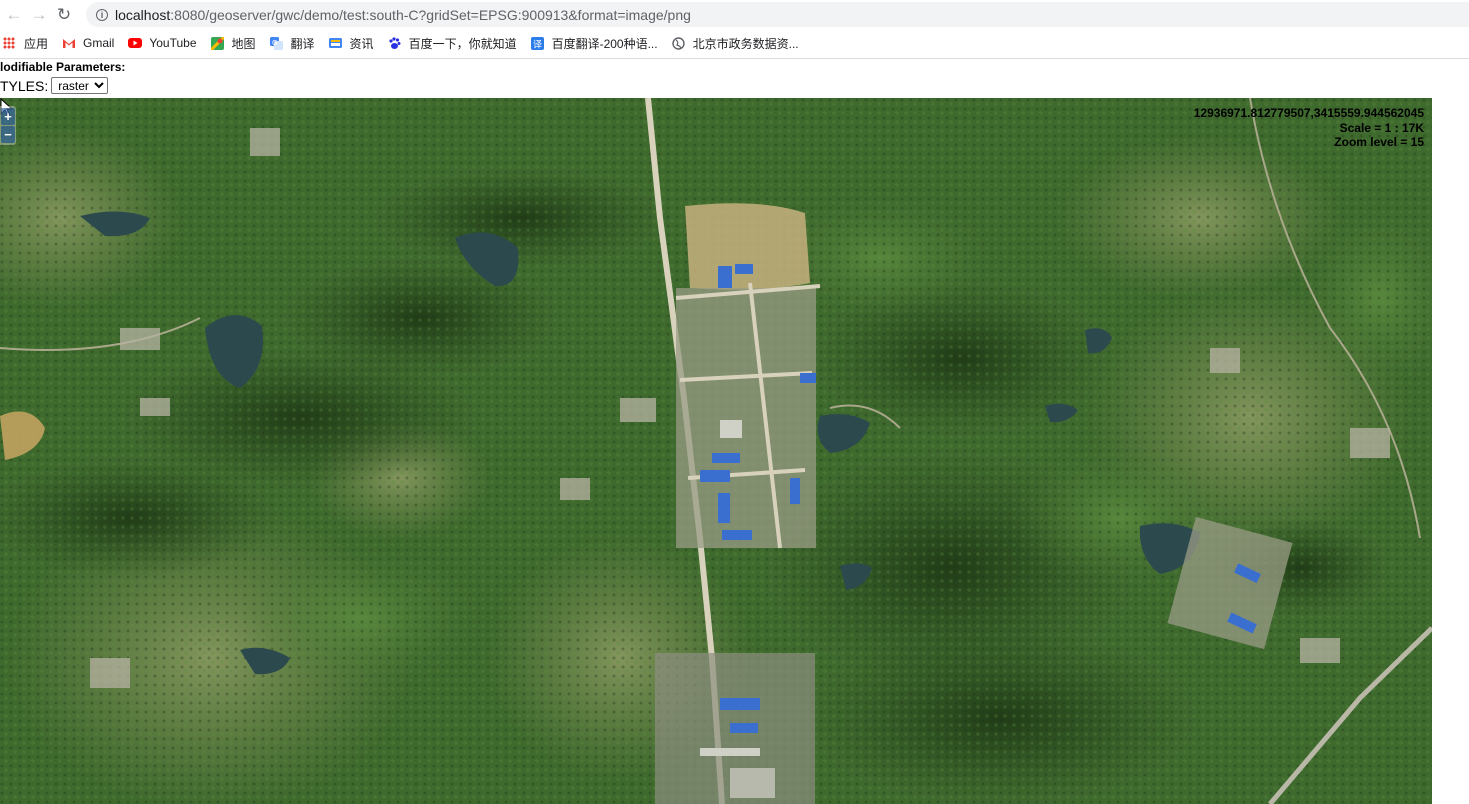 This screenshot has height=804, width=1469. Describe the element at coordinates (39, 15) in the screenshot. I see `forward-arrow-icon: →` at that location.